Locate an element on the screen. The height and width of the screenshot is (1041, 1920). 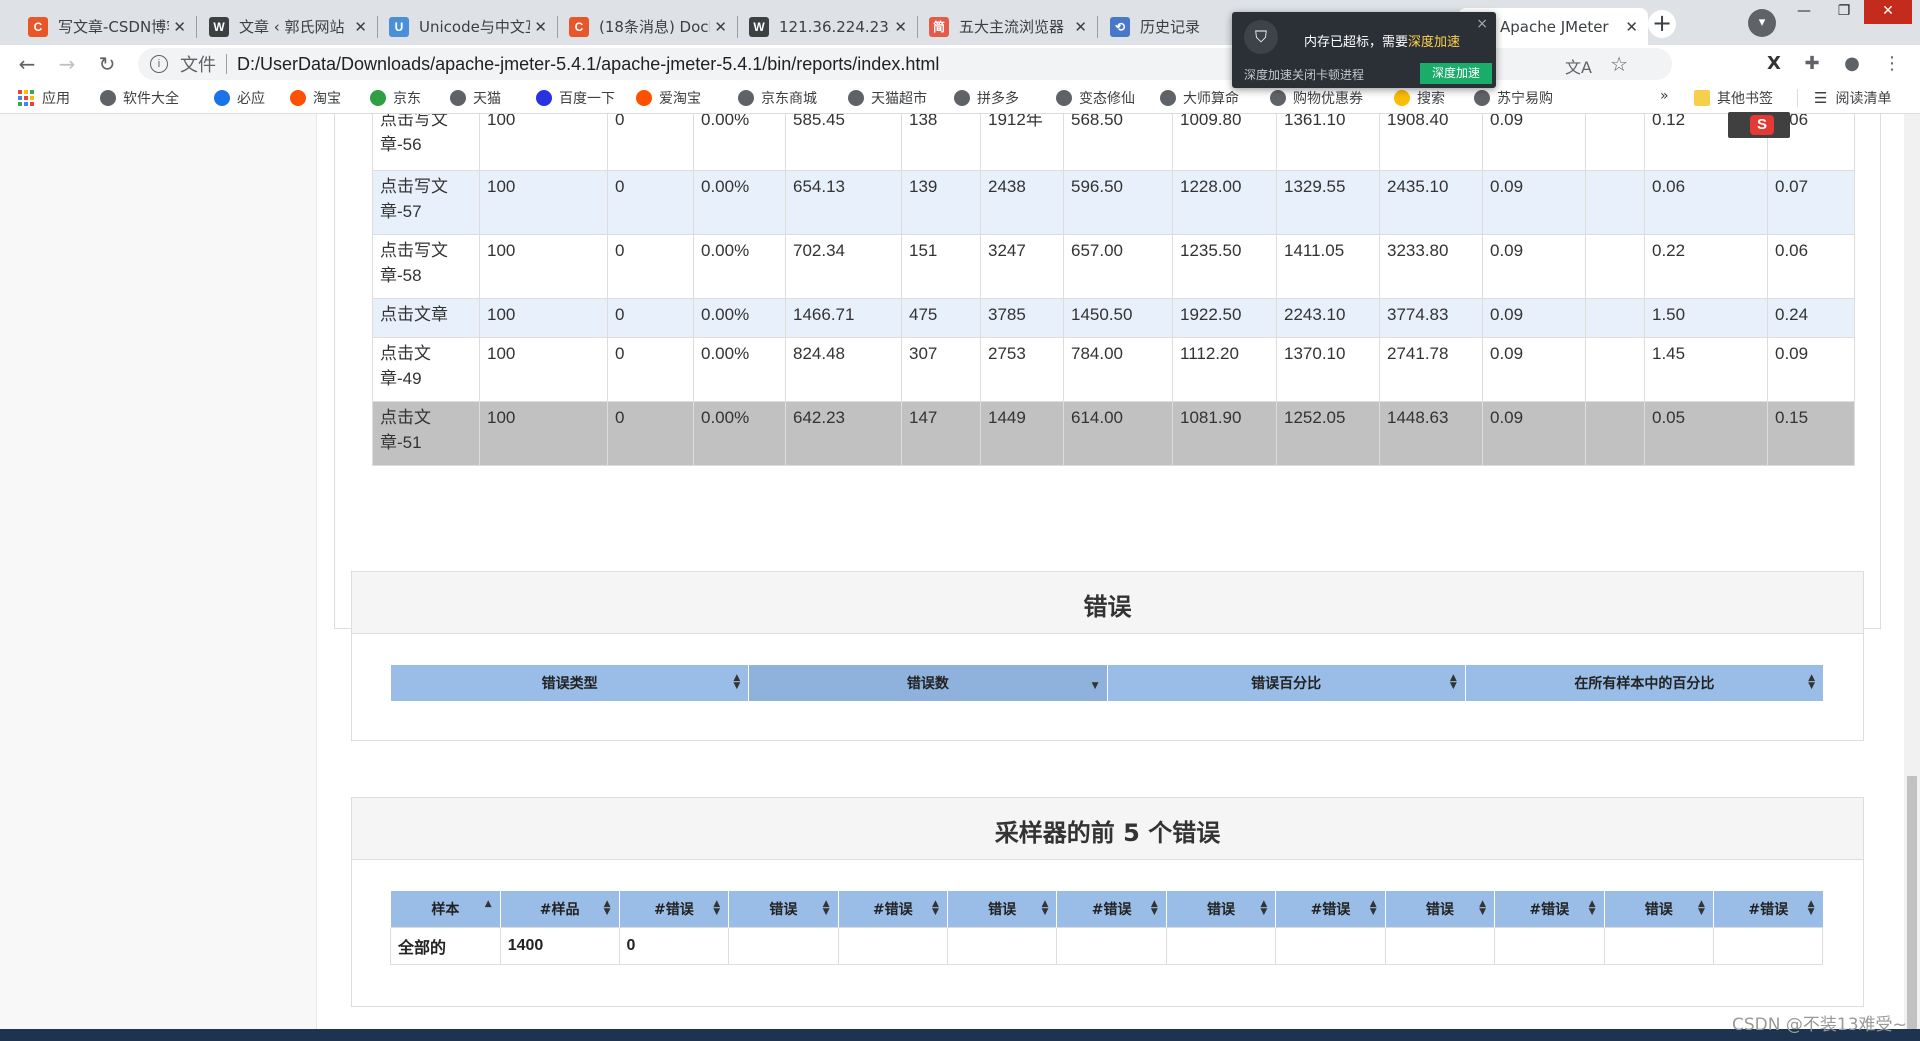
reading-list: ☰ 阅读清单 is located at coordinates (1852, 98).